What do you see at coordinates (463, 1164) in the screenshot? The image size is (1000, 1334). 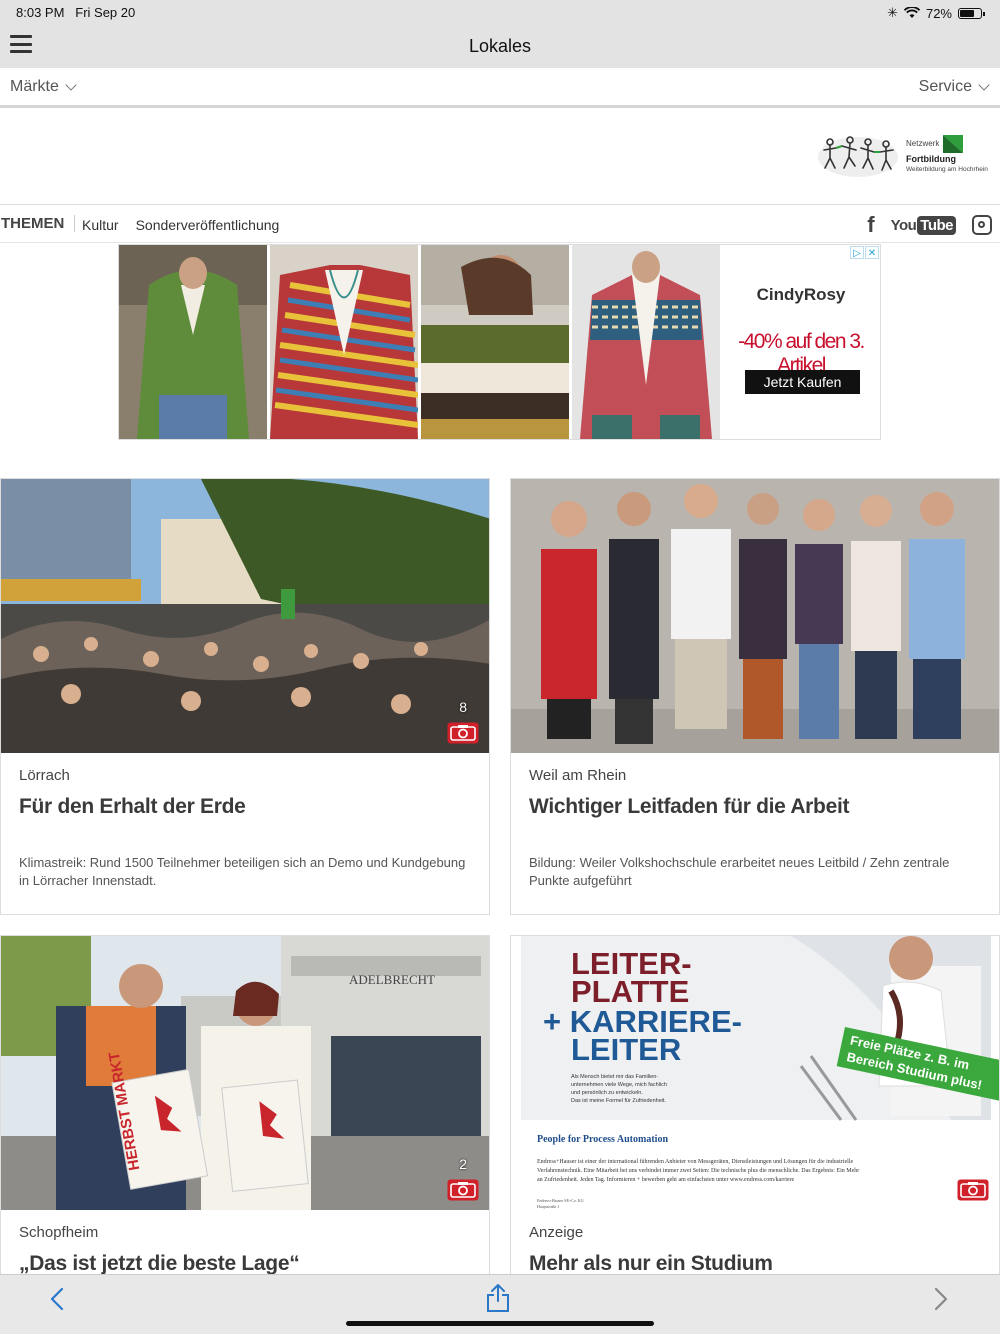 I see `photo-count: 2` at bounding box center [463, 1164].